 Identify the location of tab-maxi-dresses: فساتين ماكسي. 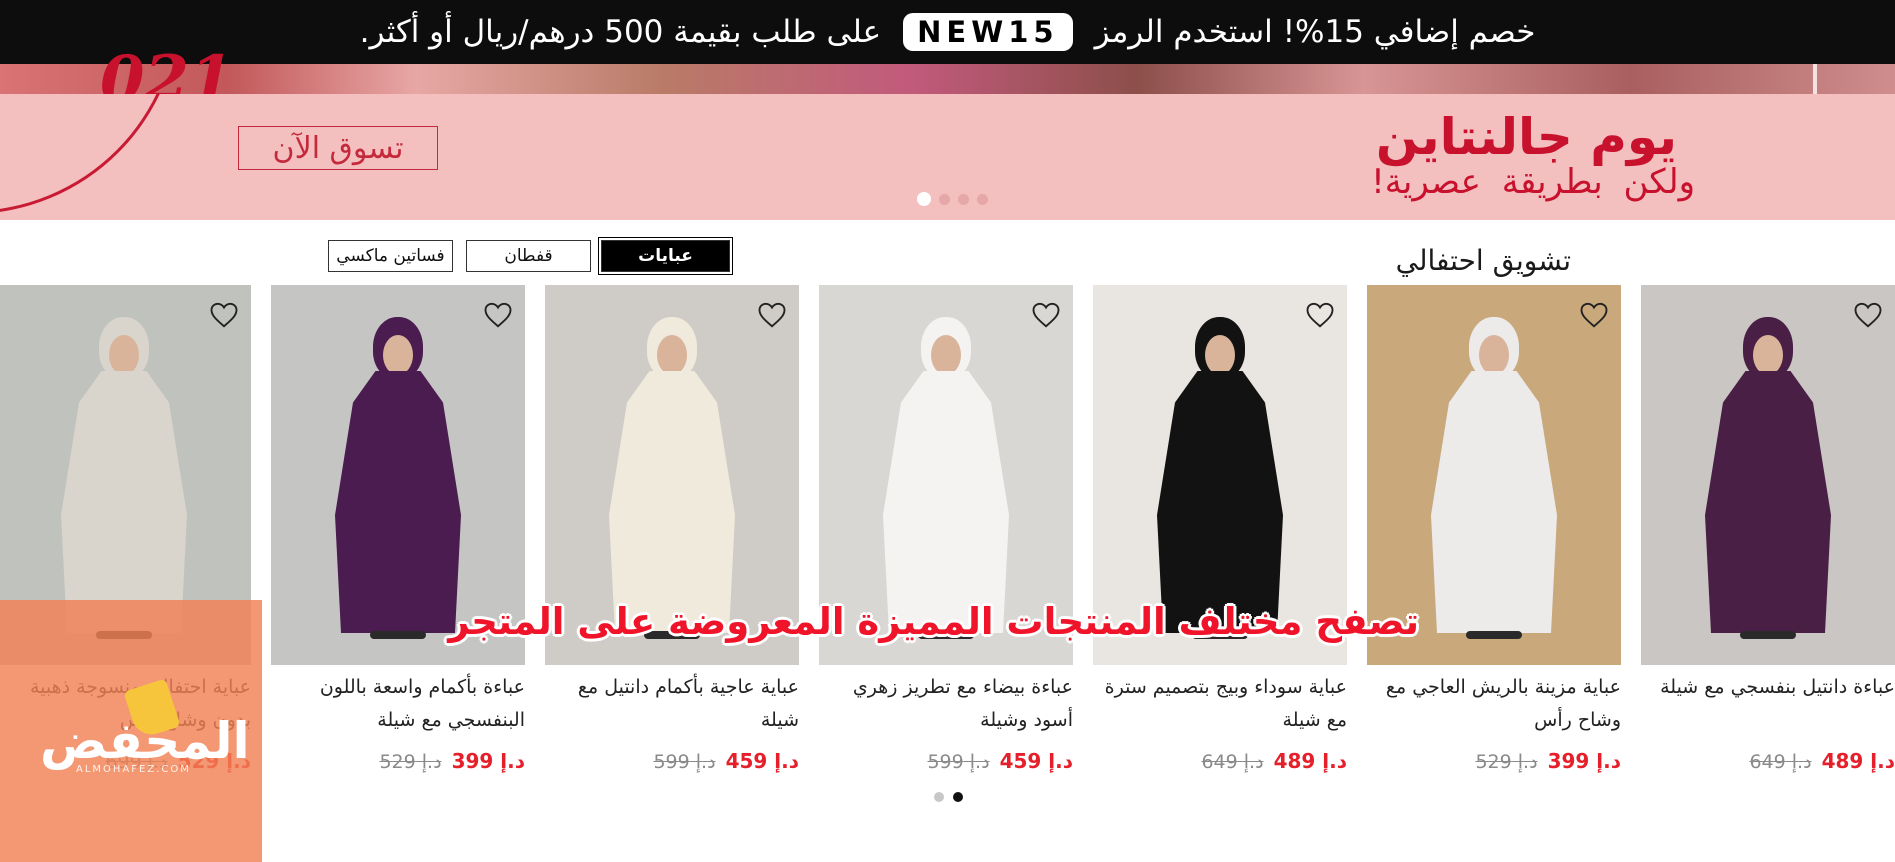
(390, 256).